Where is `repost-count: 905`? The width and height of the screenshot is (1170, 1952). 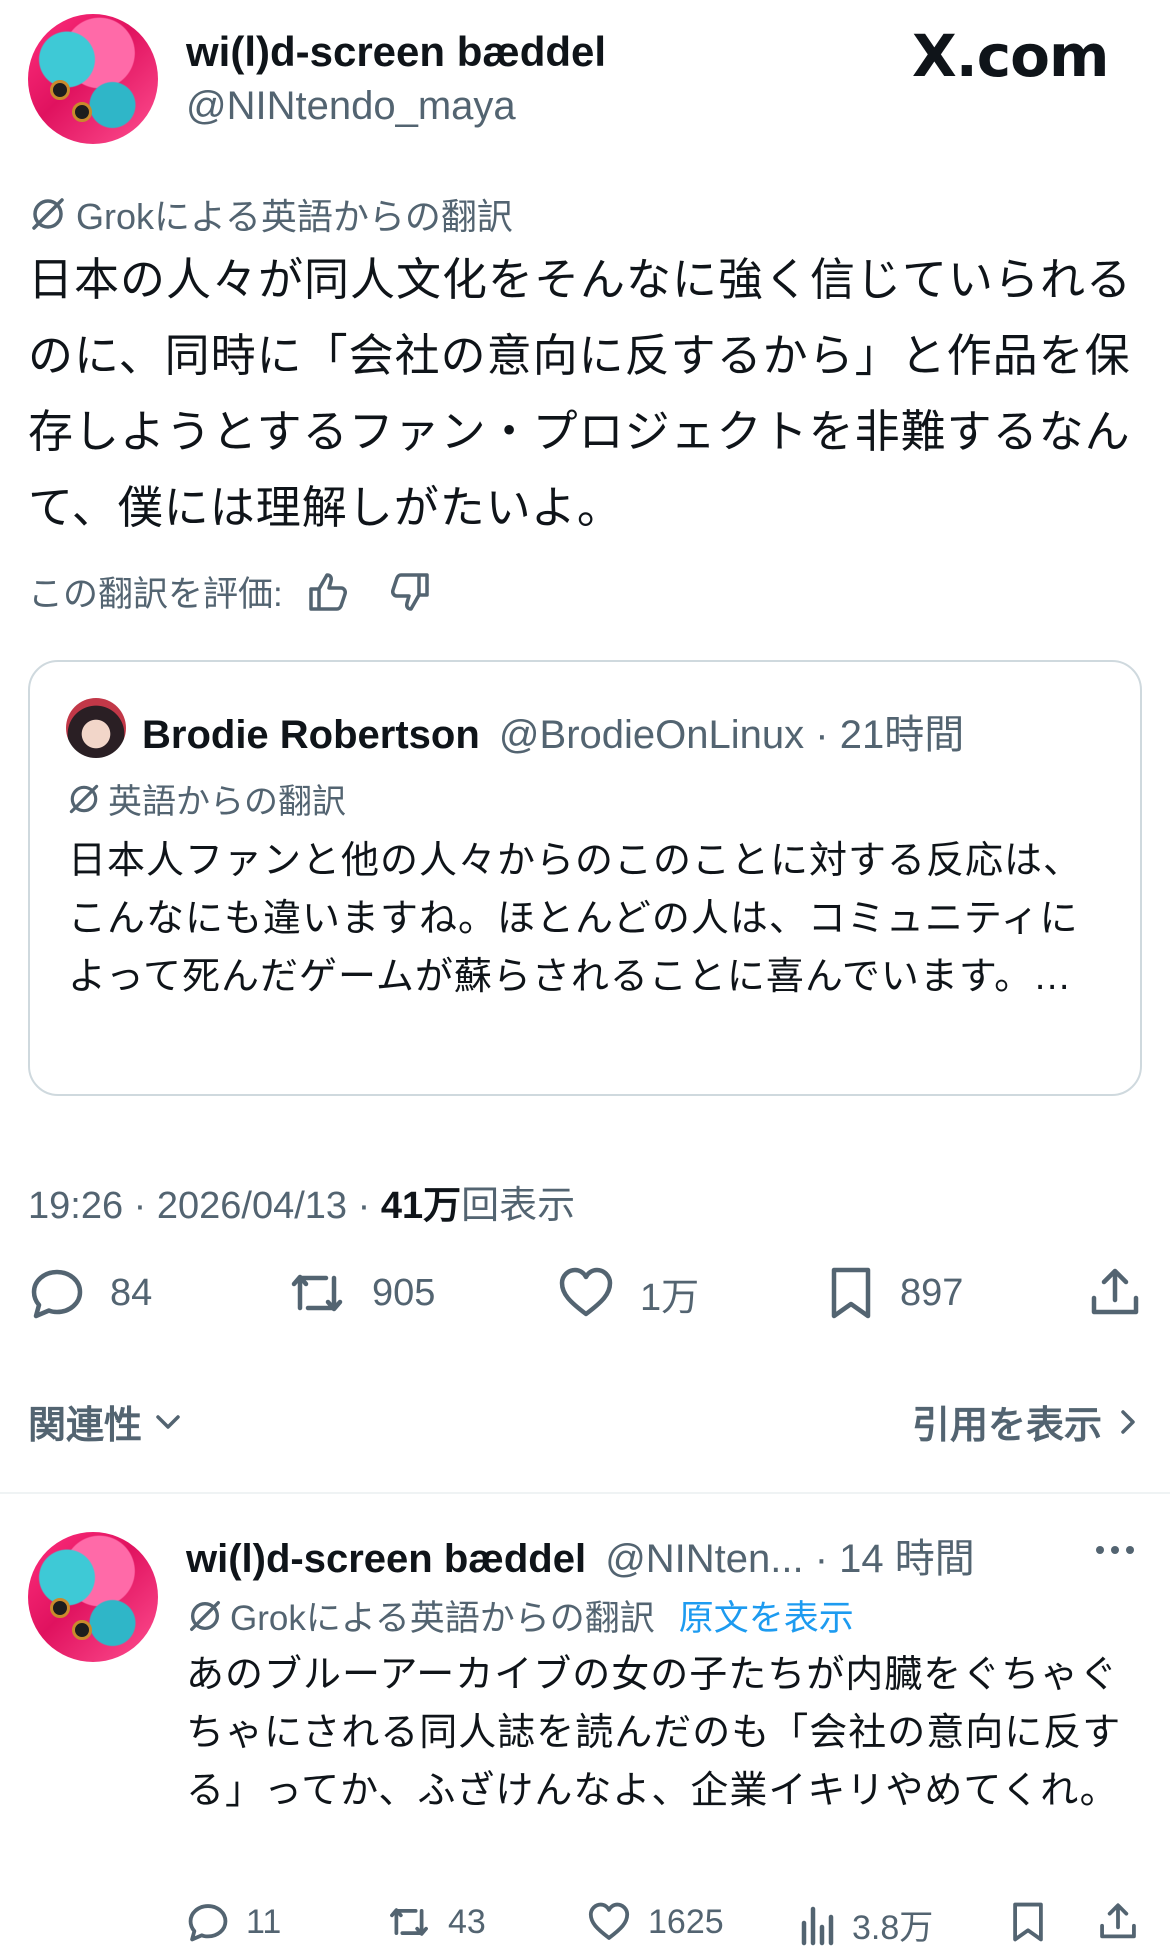 repost-count: 905 is located at coordinates (404, 1292).